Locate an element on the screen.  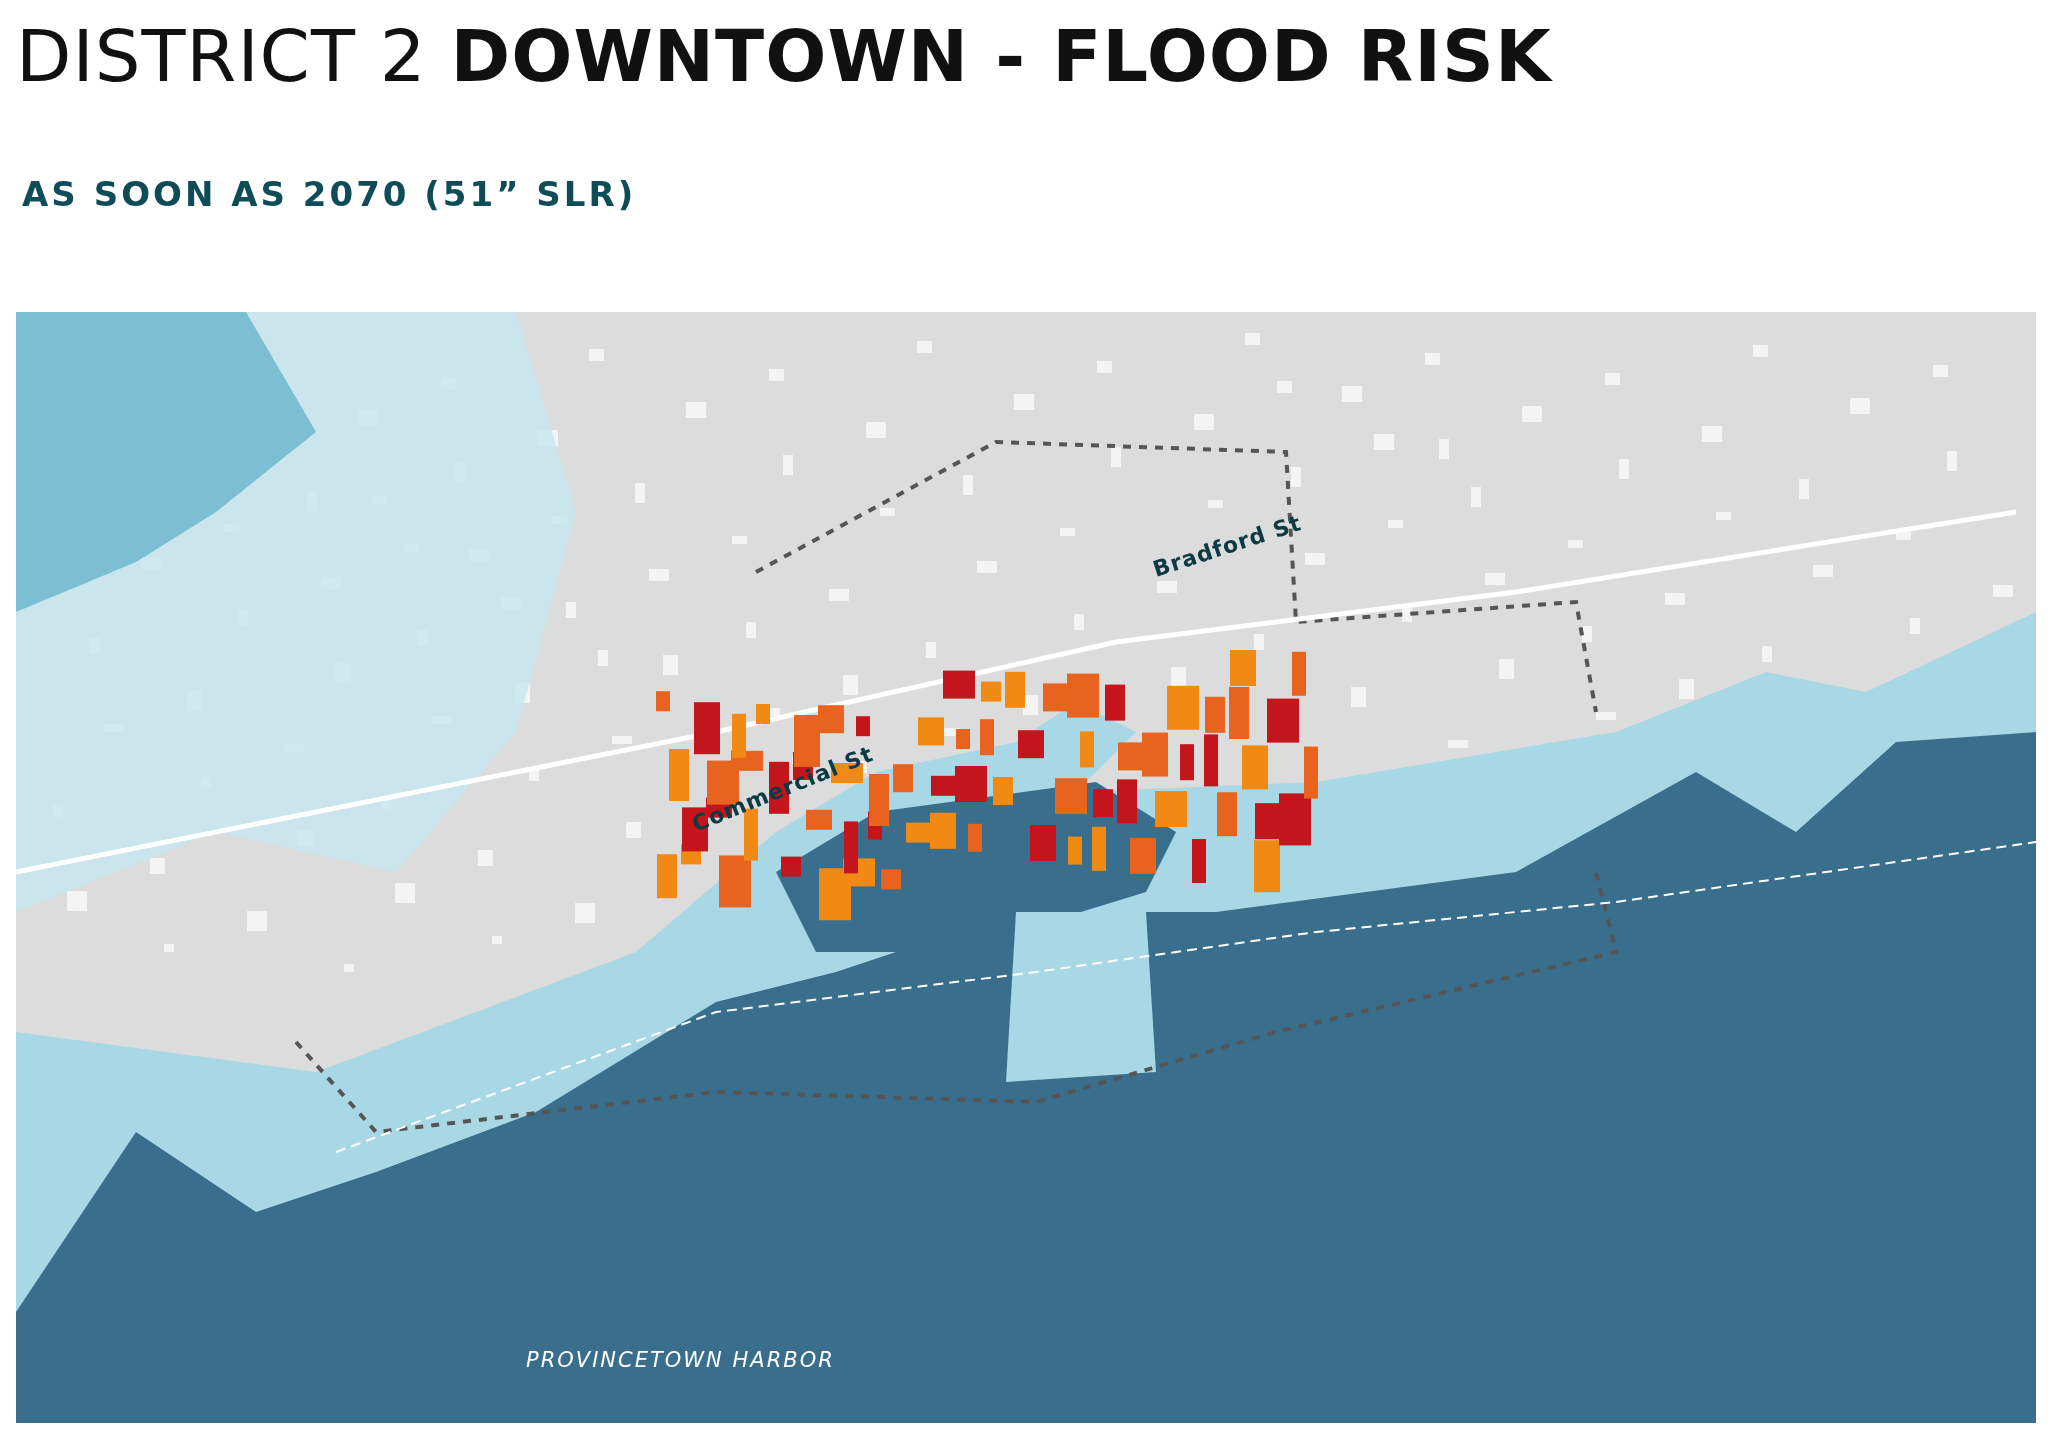
page-title: DISTRICT 2 DOWNTOWN - FLOOD RISK is located at coordinates (785, 56).